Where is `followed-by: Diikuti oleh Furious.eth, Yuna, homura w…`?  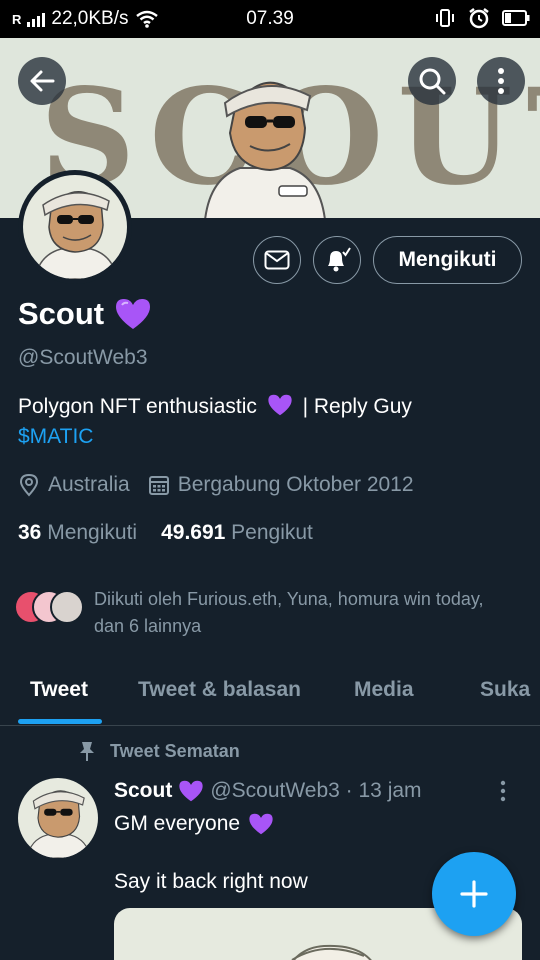
followed-by: Diikuti oleh Furious.eth, Yuna, homura w… is located at coordinates (254, 613).